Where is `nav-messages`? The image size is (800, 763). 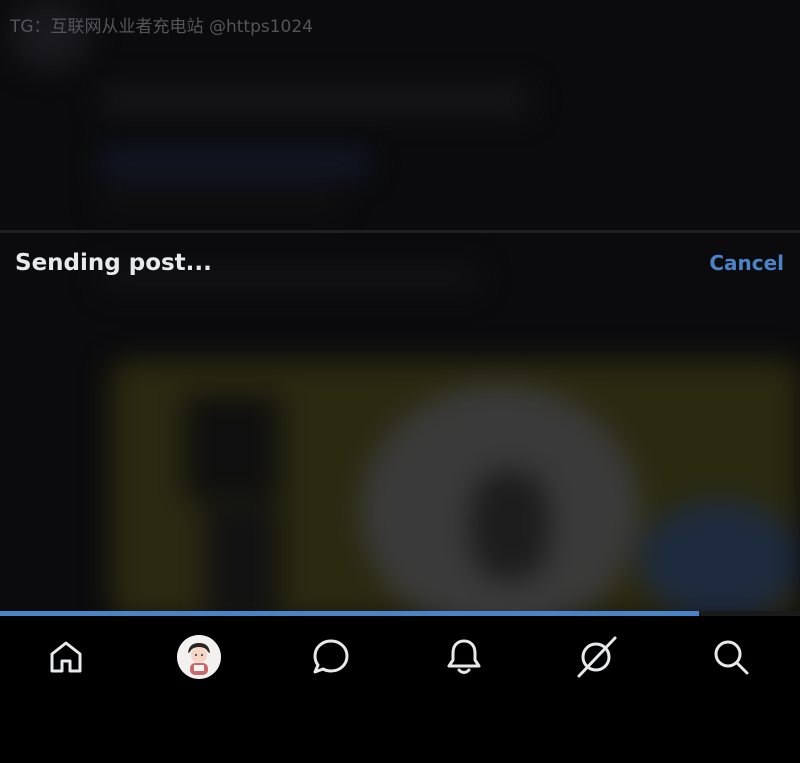
nav-messages is located at coordinates (331, 657).